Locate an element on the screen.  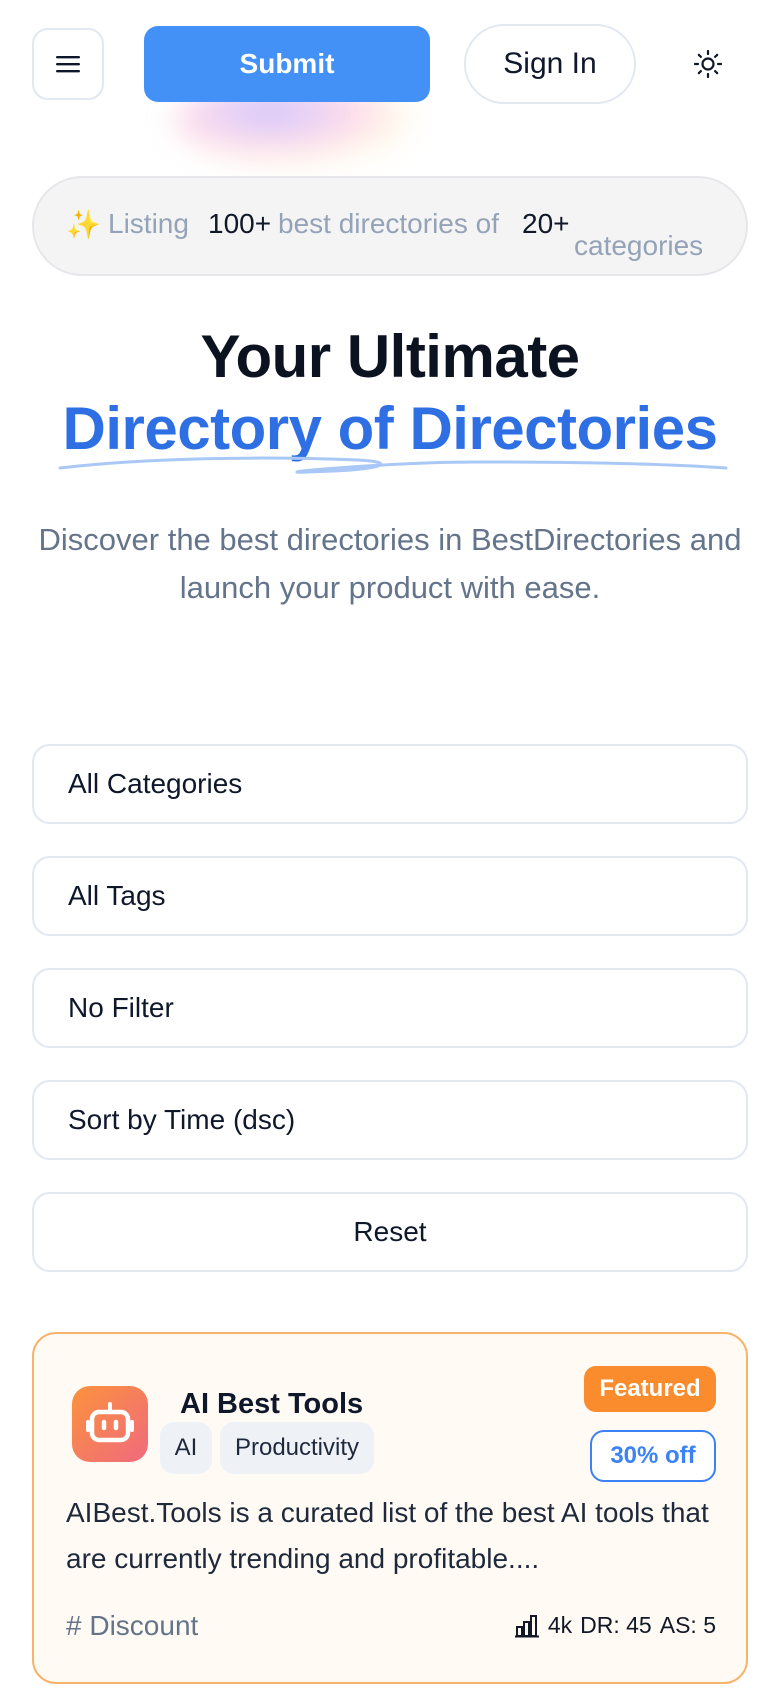
filter-select: No Filter is located at coordinates (390, 1008).